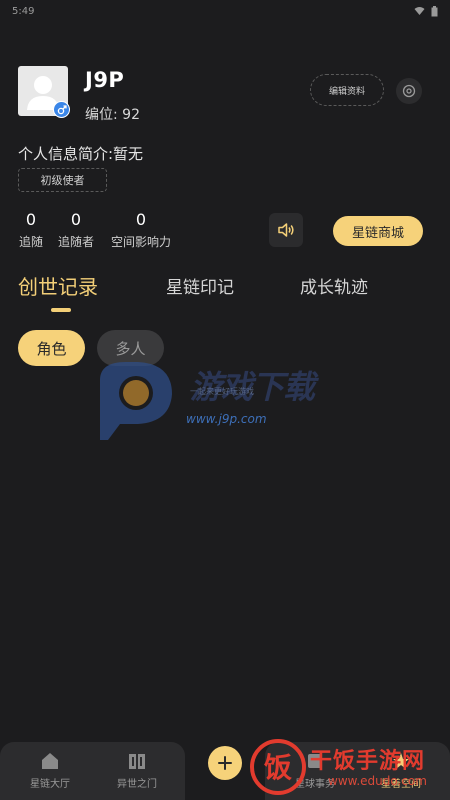  What do you see at coordinates (140, 242) in the screenshot?
I see `stat-label: 空间影响力` at bounding box center [140, 242].